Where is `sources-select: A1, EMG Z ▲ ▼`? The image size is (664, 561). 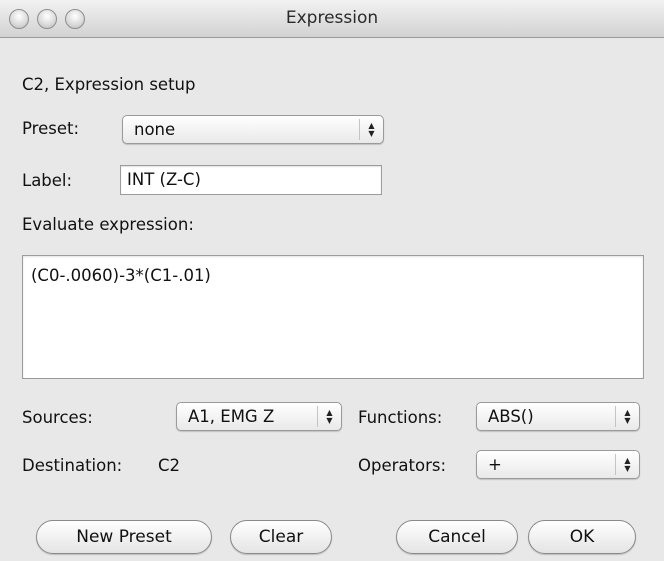 sources-select: A1, EMG Z ▲ ▼ is located at coordinates (259, 416).